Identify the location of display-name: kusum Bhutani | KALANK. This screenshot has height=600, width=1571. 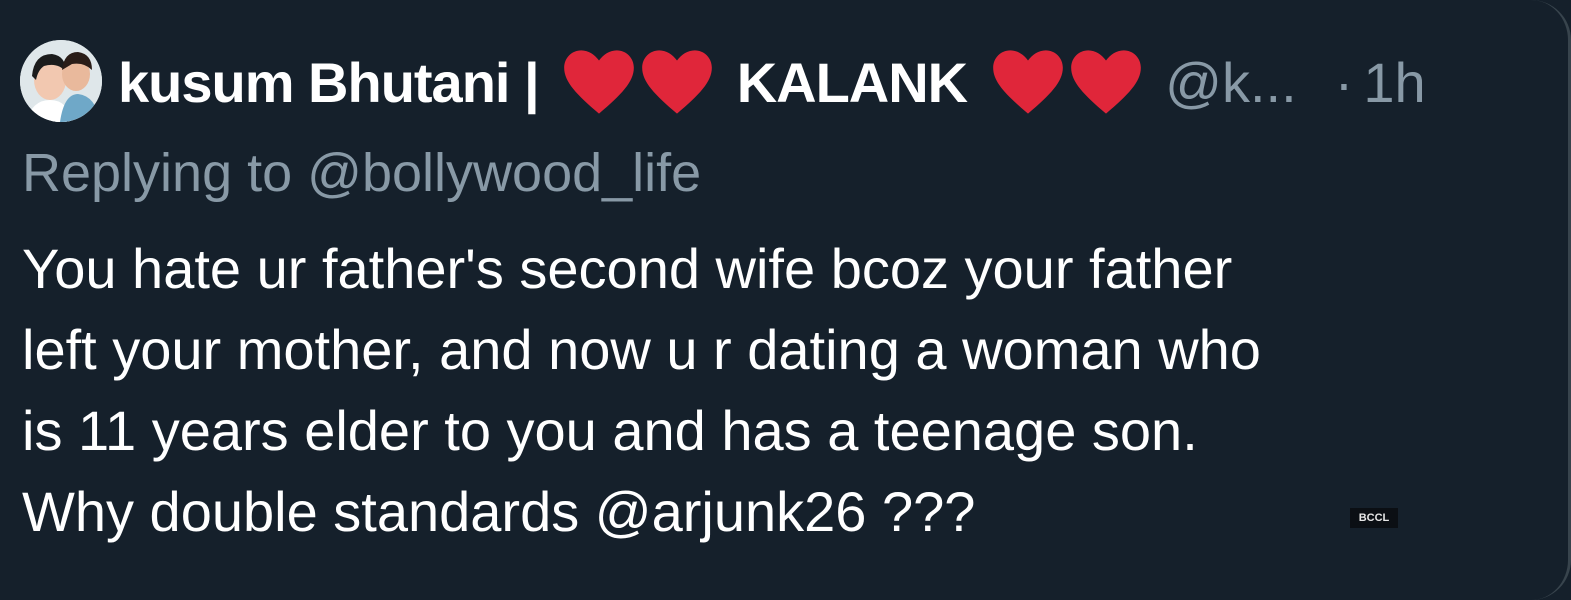
(631, 82).